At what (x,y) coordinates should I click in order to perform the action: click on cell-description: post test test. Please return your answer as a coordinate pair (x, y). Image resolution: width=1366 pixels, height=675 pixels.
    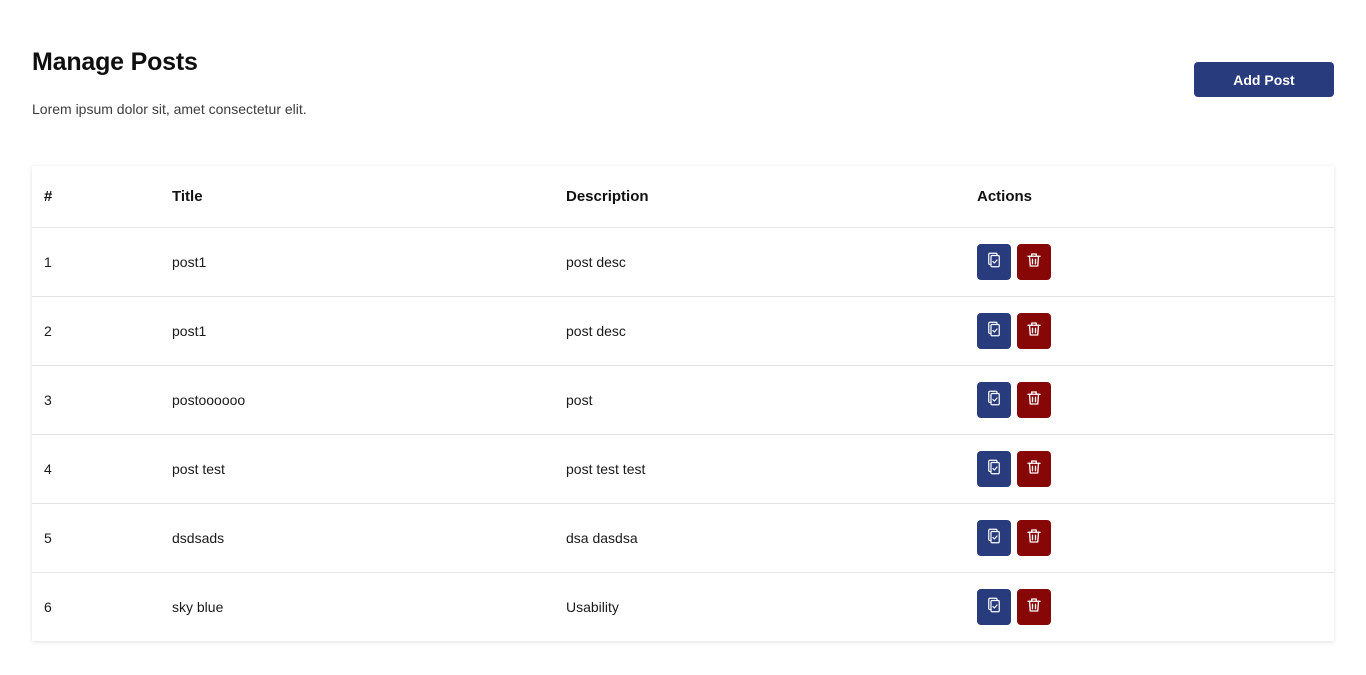
    Looking at the image, I should click on (759, 469).